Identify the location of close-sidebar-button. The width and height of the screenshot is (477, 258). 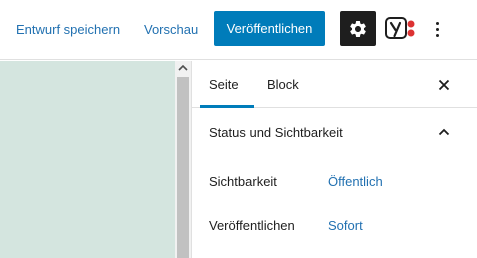
(444, 85).